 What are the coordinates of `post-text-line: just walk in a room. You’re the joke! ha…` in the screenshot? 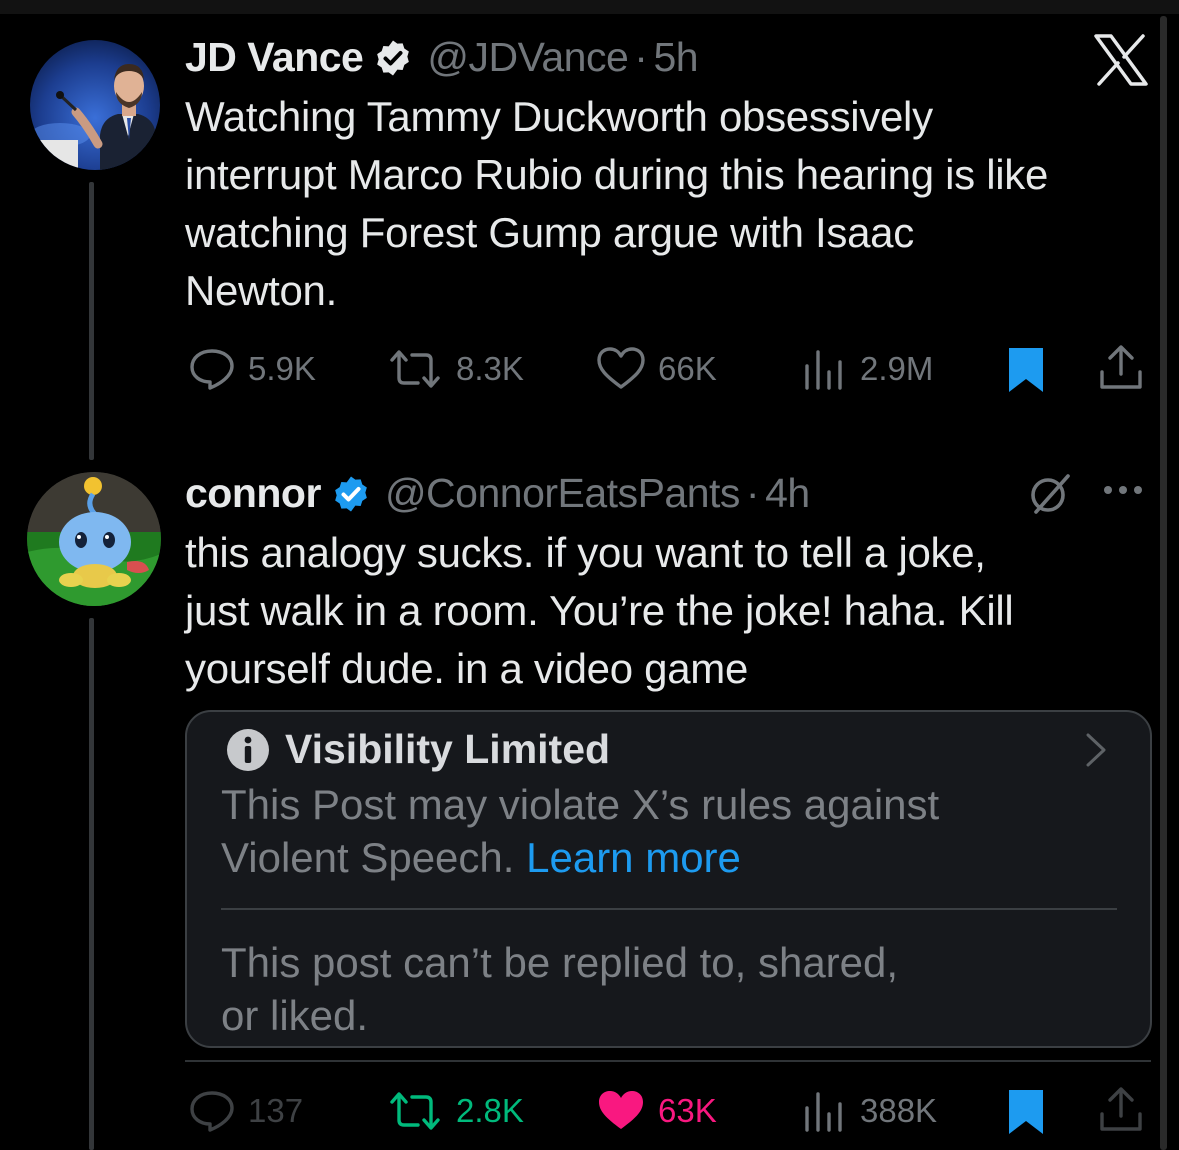 It's located at (599, 610).